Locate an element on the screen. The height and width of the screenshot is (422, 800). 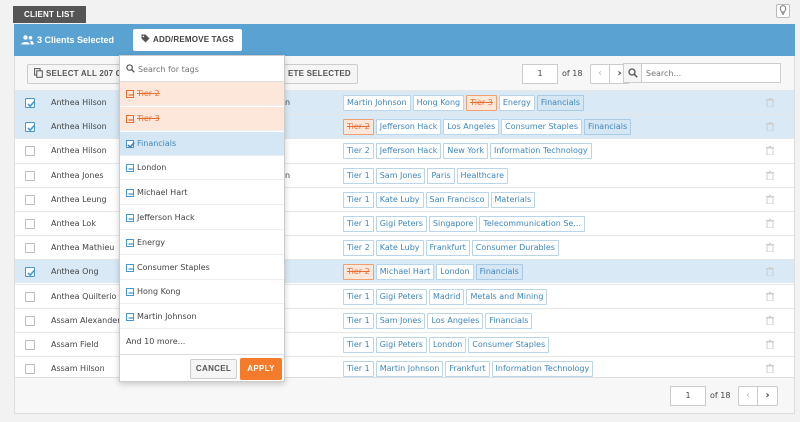
tag-chip: San Francisco is located at coordinates (457, 199).